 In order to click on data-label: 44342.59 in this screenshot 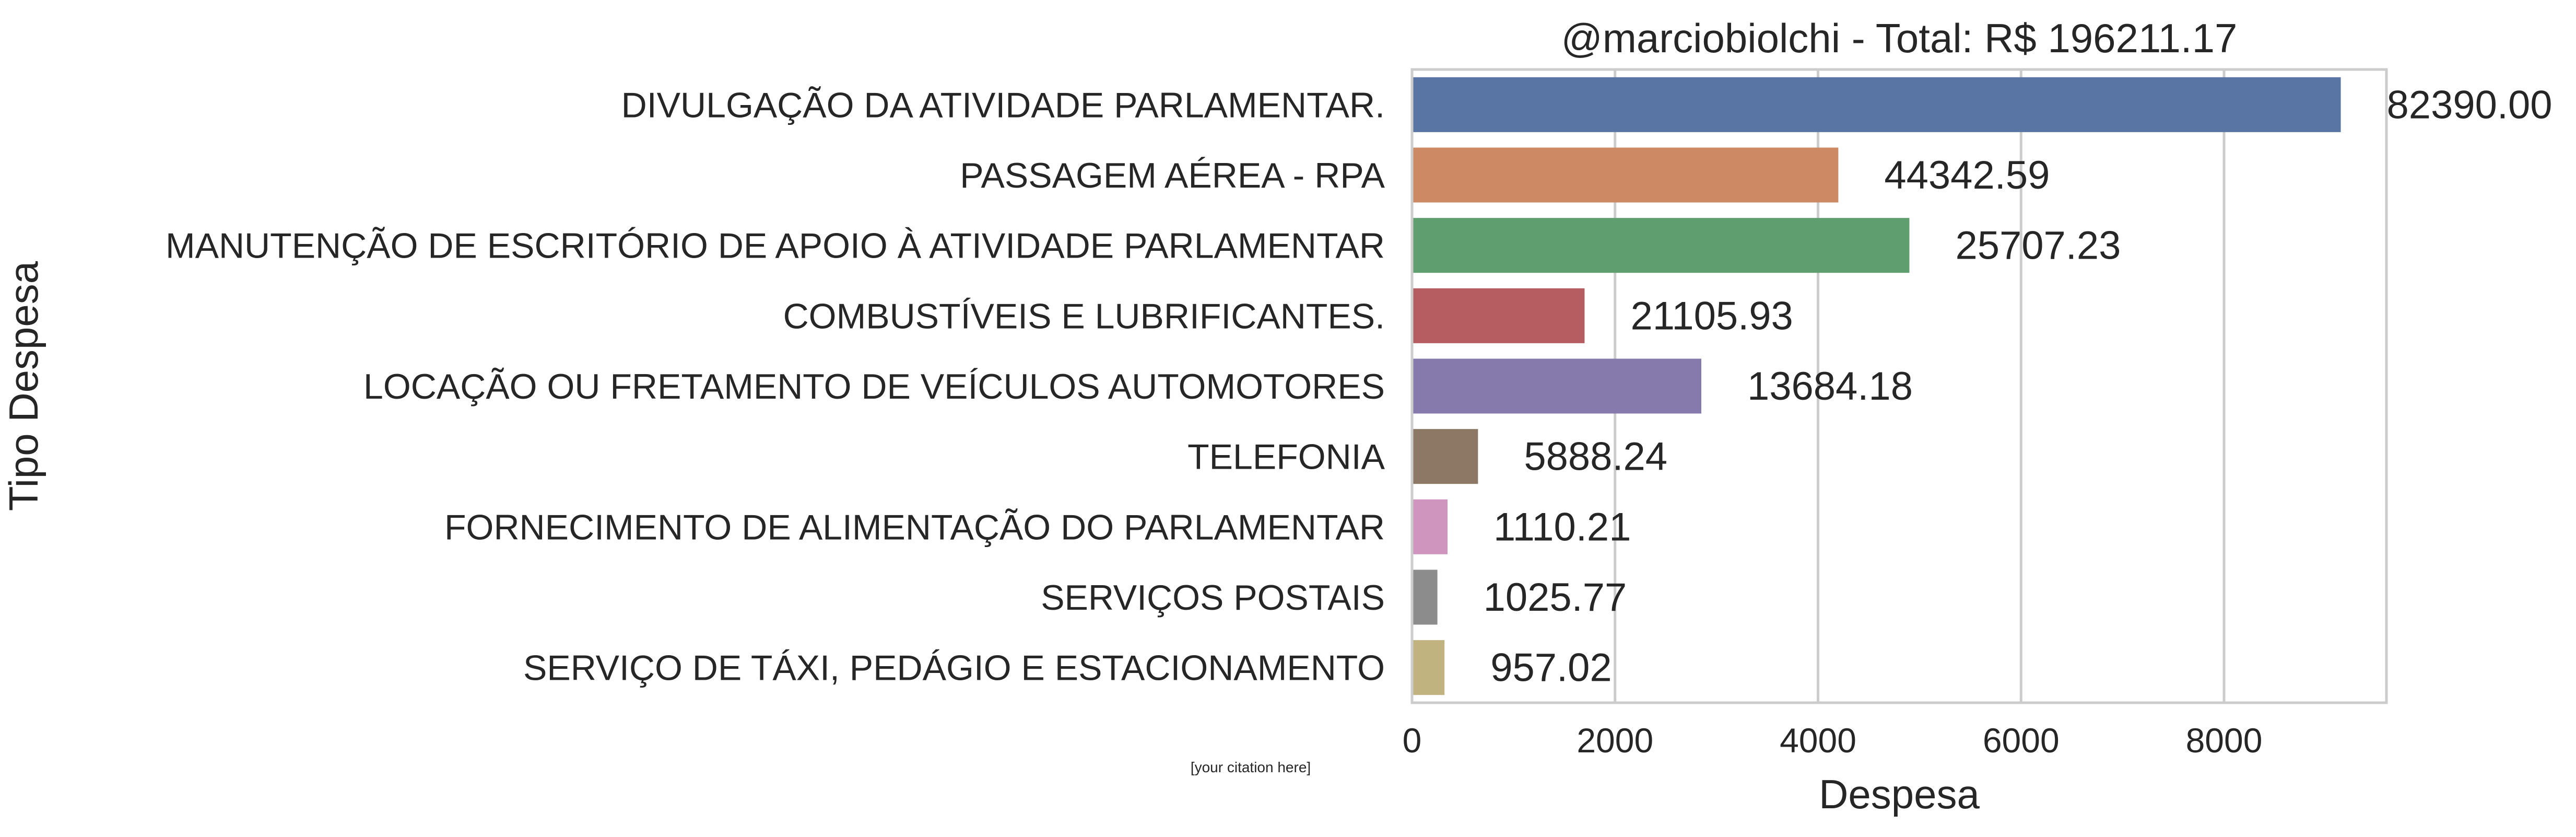, I will do `click(1967, 175)`.